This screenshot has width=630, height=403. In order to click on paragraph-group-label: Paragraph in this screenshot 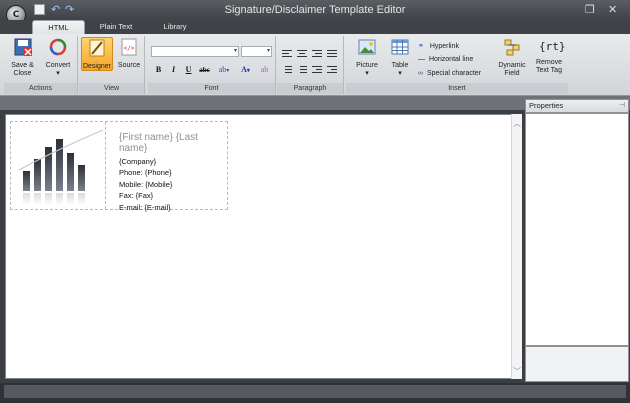, I will do `click(310, 88)`.